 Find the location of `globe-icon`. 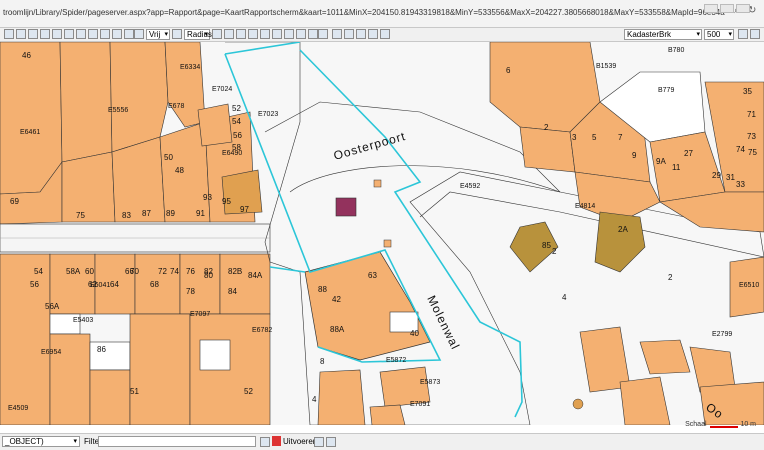

globe-icon is located at coordinates (337, 34).